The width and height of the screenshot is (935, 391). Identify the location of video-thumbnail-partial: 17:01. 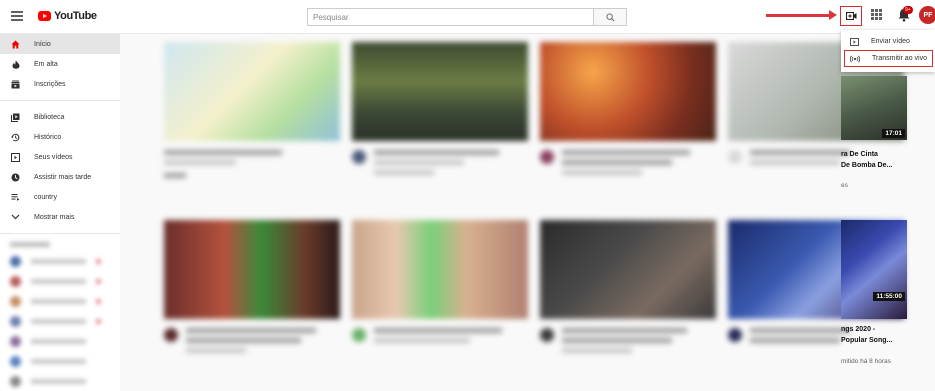
(874, 108).